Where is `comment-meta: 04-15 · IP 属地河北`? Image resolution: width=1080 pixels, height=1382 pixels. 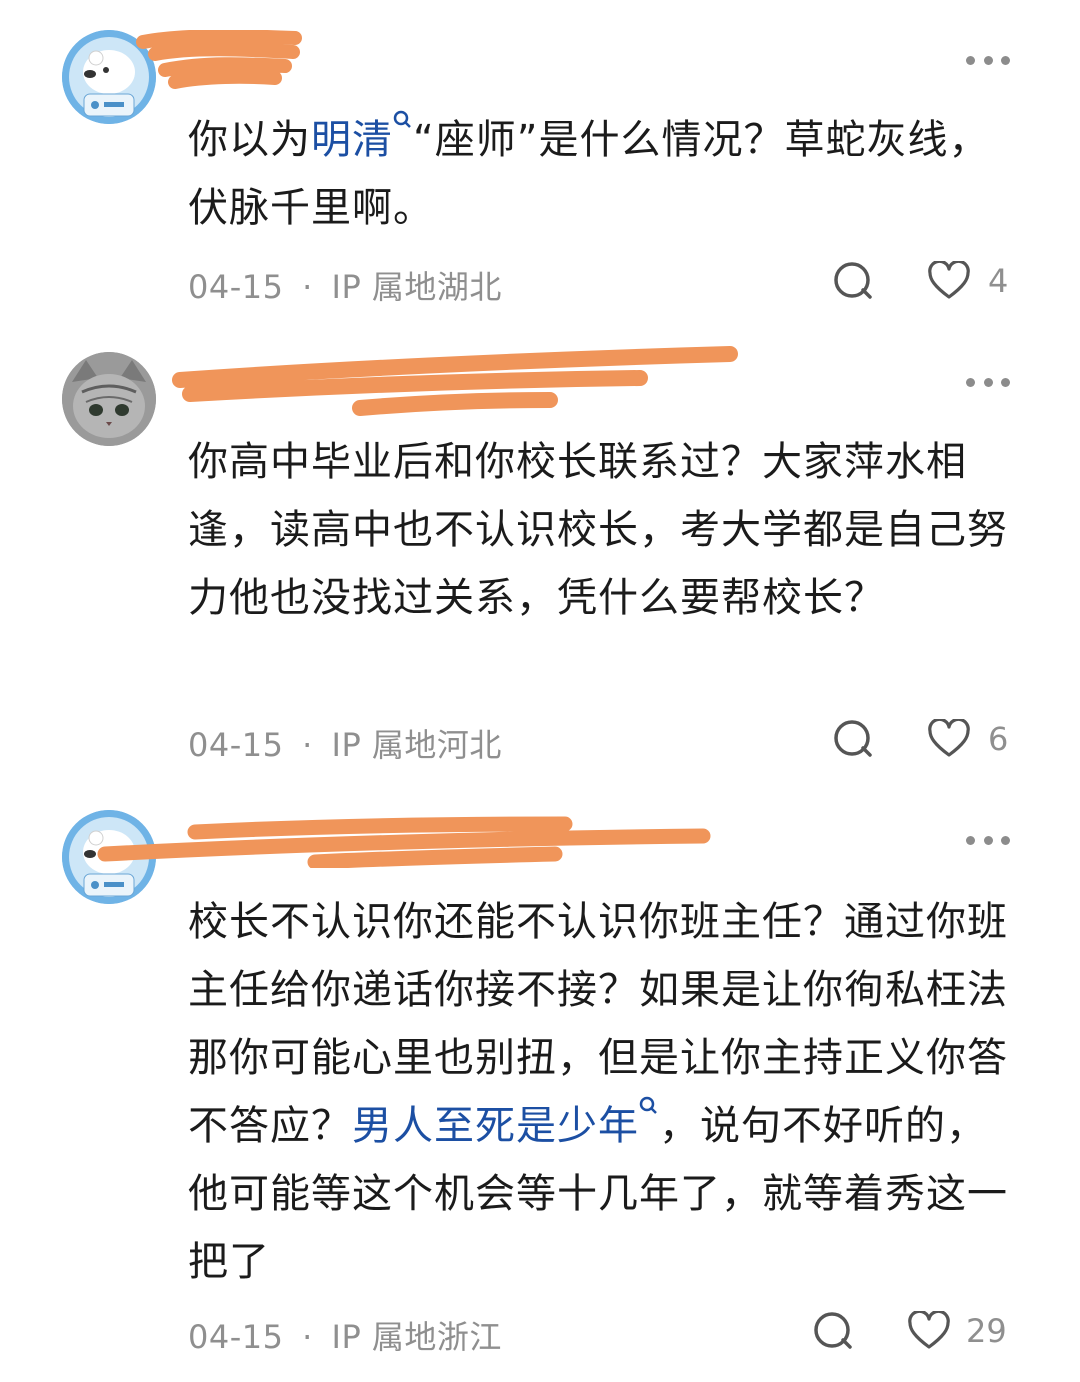 comment-meta: 04-15 · IP 属地河北 is located at coordinates (345, 743).